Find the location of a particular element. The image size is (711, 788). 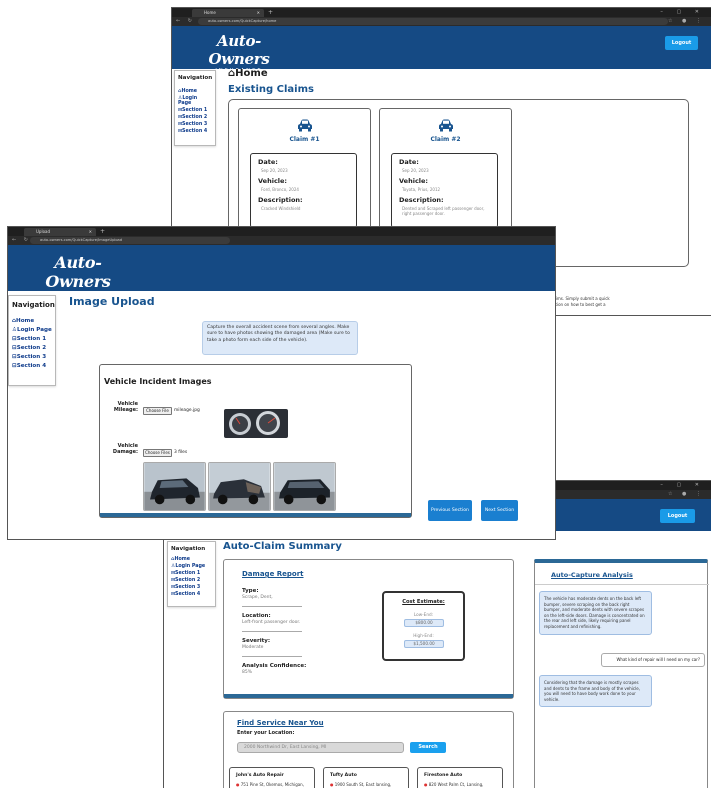

damage-choose-files-button: Choose Files is located at coordinates (157, 453).